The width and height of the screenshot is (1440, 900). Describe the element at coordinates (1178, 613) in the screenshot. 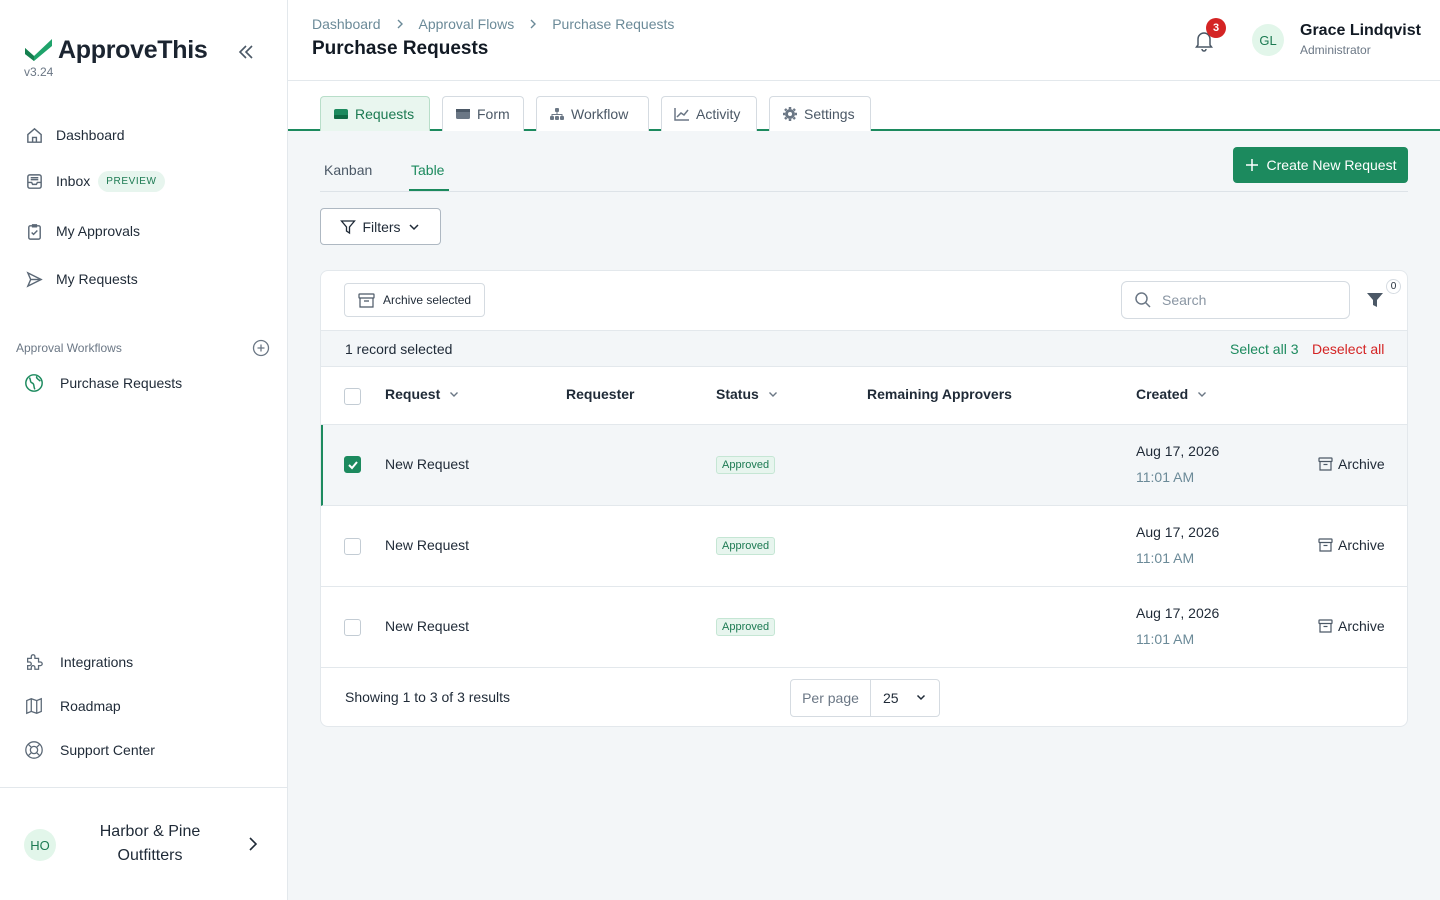

I see `created-date: Aug 17, 2026` at that location.